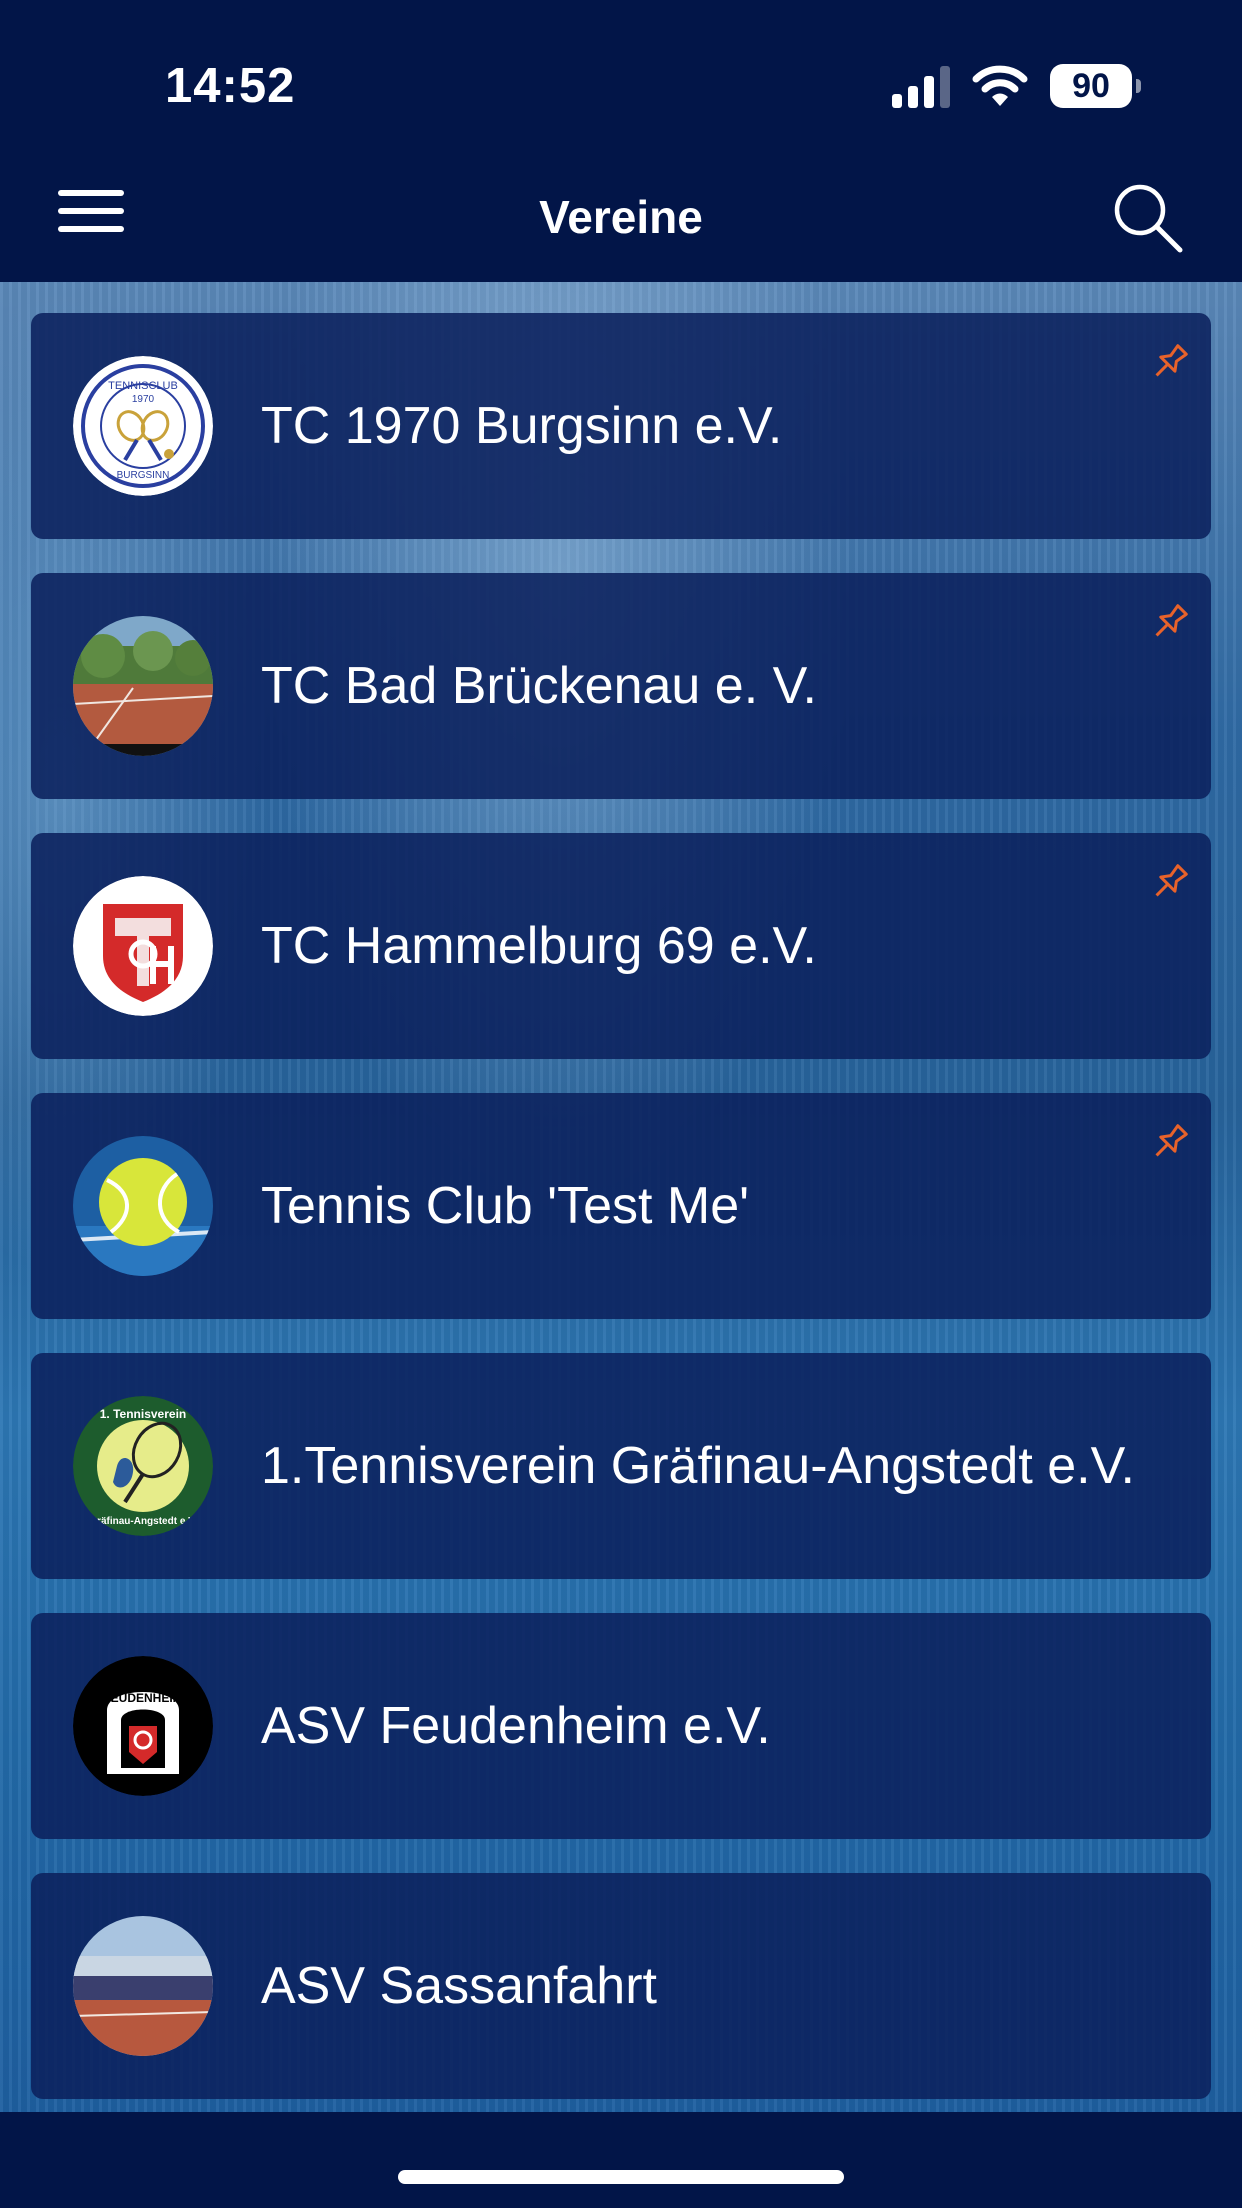 The width and height of the screenshot is (1242, 2208). What do you see at coordinates (143, 1726) in the screenshot?
I see `club-logo-feudenheim: FEUDENHEIM` at bounding box center [143, 1726].